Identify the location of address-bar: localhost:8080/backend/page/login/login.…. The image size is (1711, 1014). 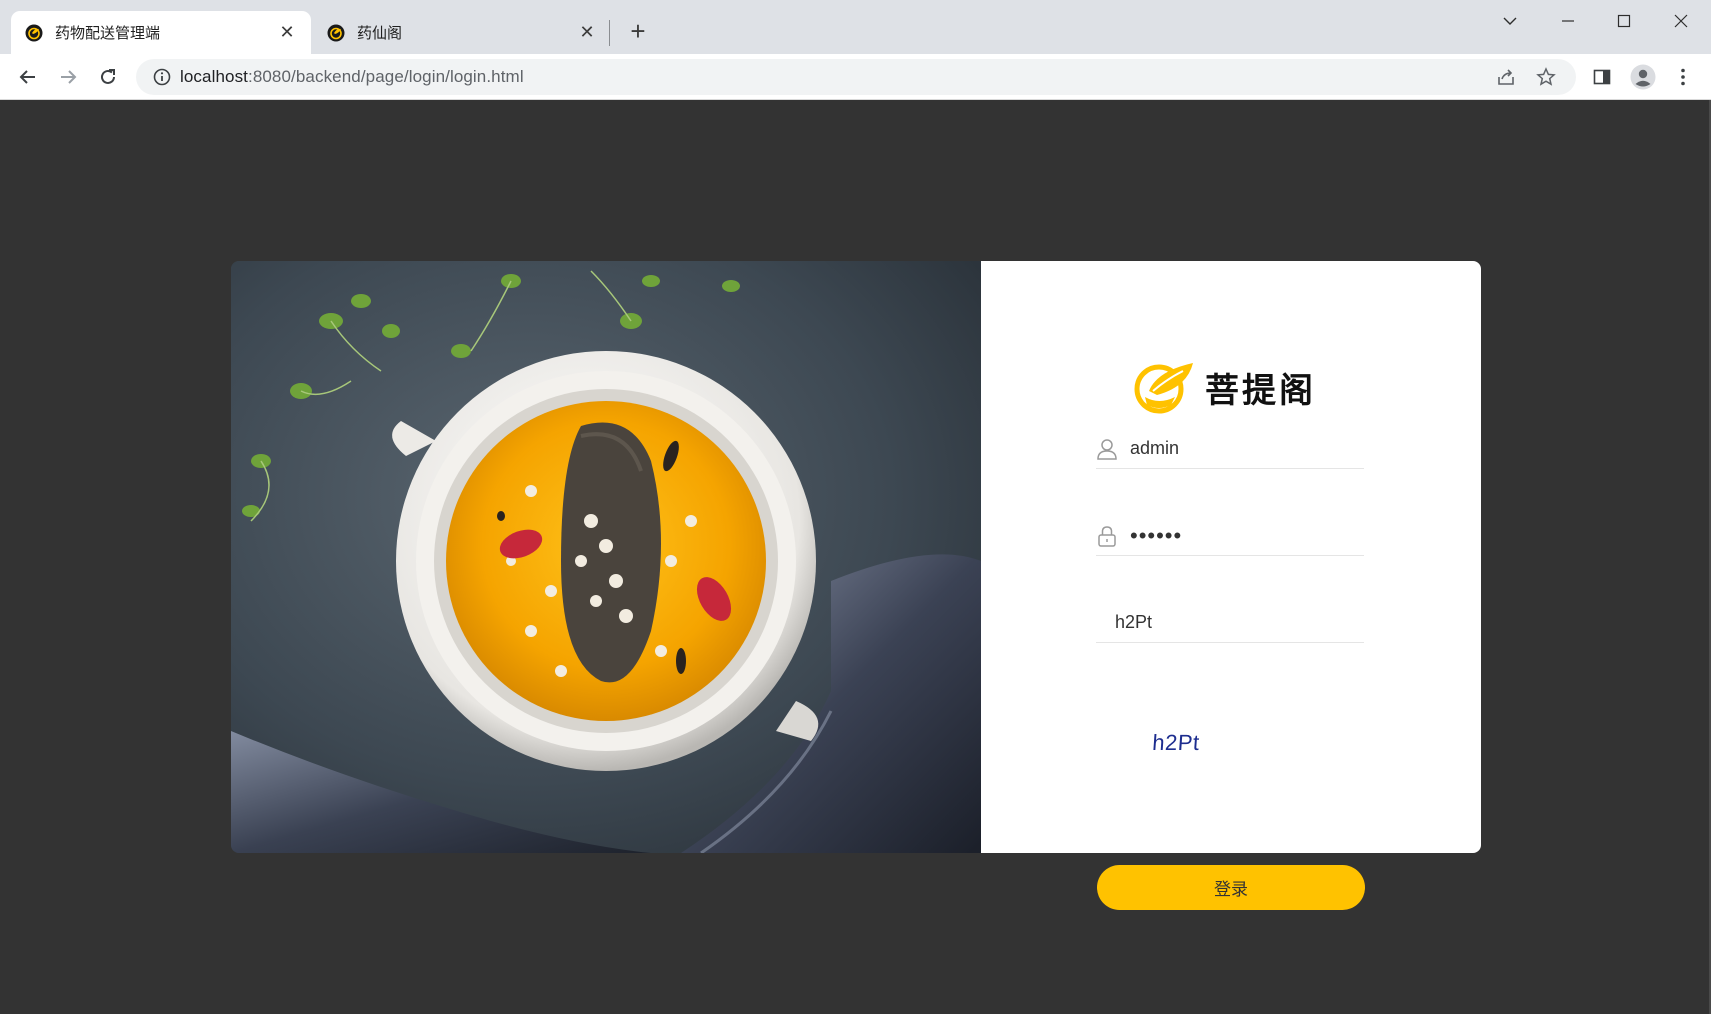
(856, 77).